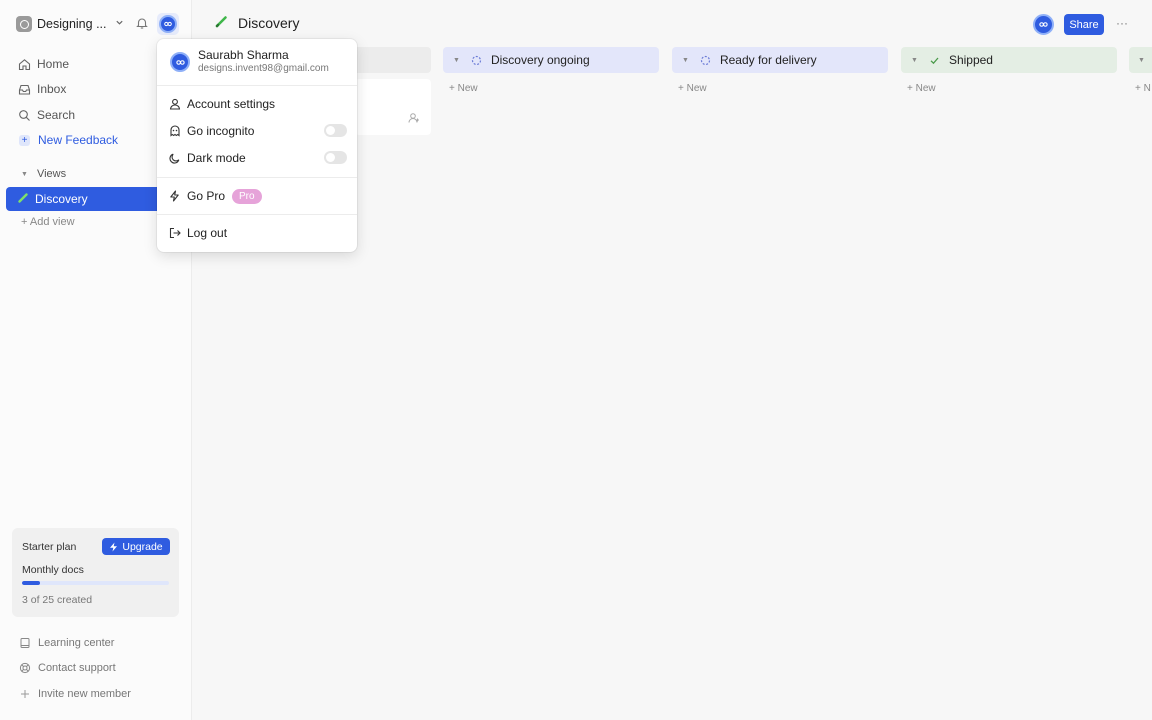 This screenshot has width=1152, height=720. What do you see at coordinates (142, 546) in the screenshot?
I see `upgrade-label: Upgrade` at bounding box center [142, 546].